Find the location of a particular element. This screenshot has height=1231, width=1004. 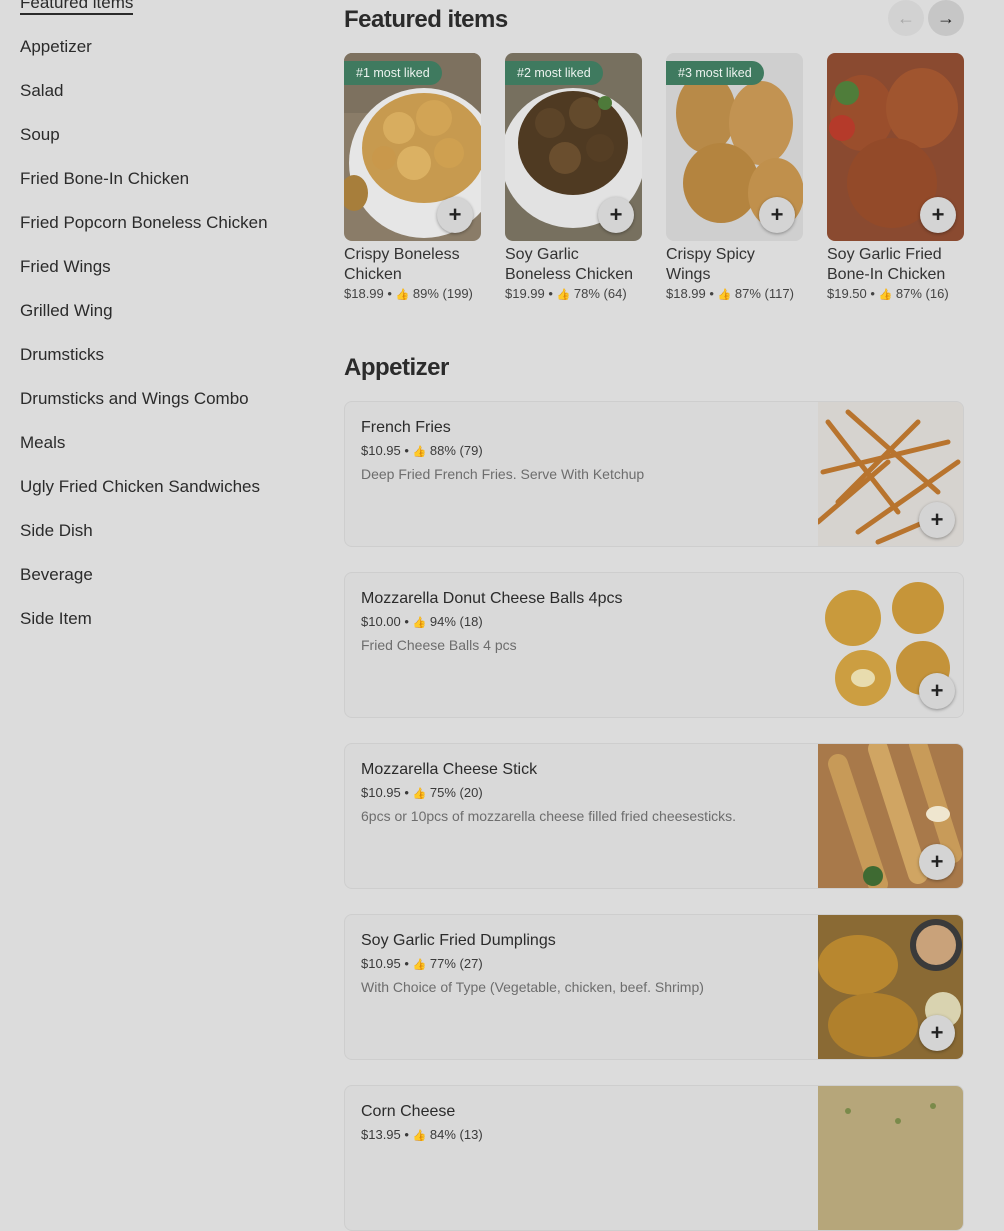

featured-item-name: Crispy Boneless Chicken is located at coordinates (402, 264).